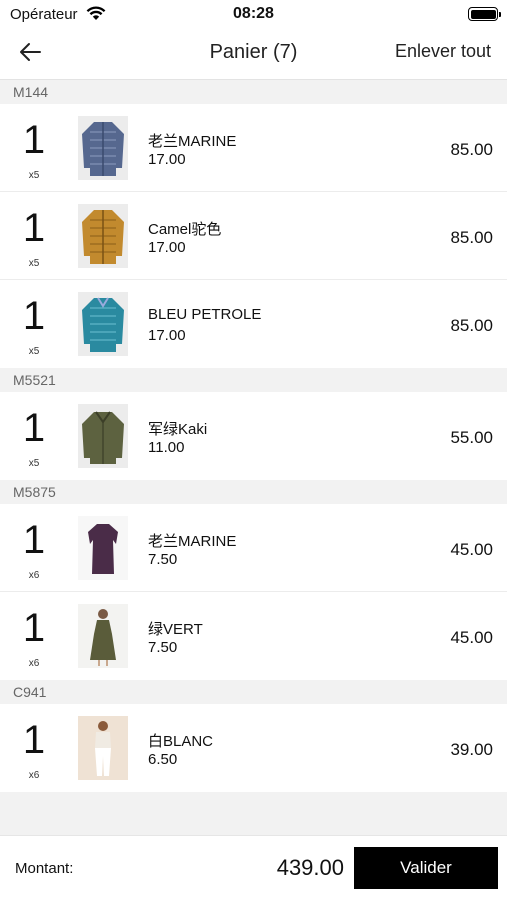 This screenshot has height=900, width=507. I want to click on product-name: 绿VERT, so click(175, 629).